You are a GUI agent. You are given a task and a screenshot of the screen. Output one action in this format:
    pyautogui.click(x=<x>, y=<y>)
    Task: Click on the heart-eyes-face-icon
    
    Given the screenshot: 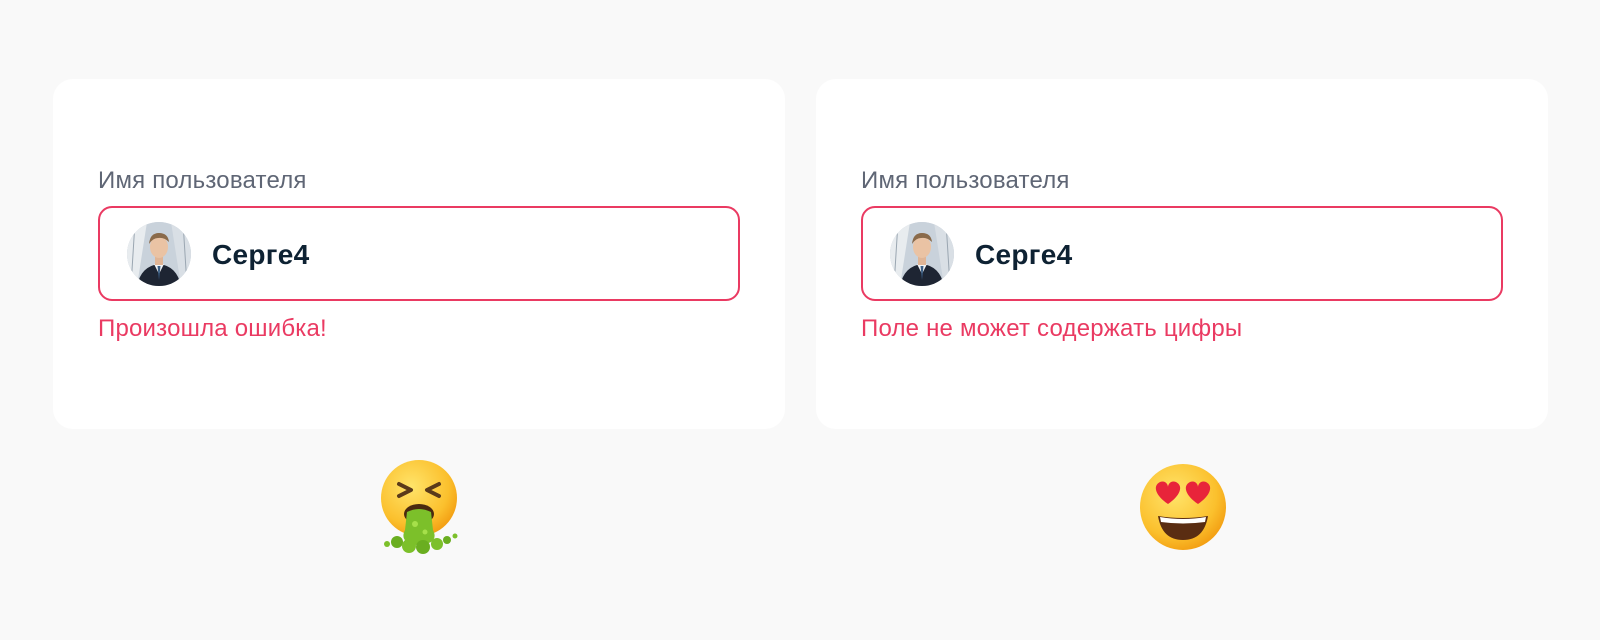 What is the action you would take?
    pyautogui.click(x=1183, y=510)
    